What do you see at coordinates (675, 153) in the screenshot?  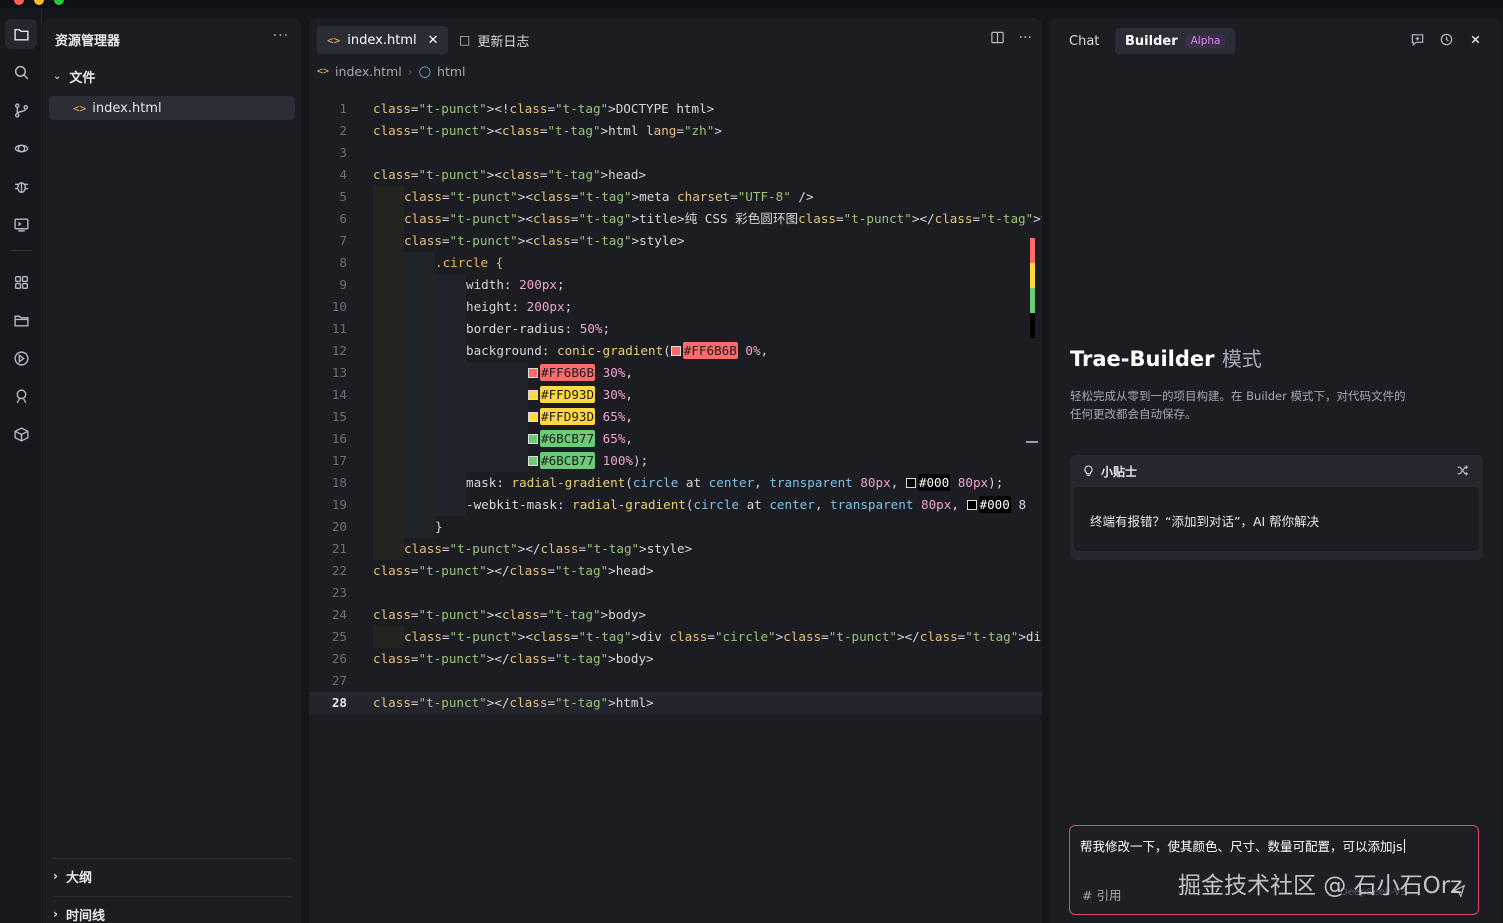 I see `code-line: 3` at bounding box center [675, 153].